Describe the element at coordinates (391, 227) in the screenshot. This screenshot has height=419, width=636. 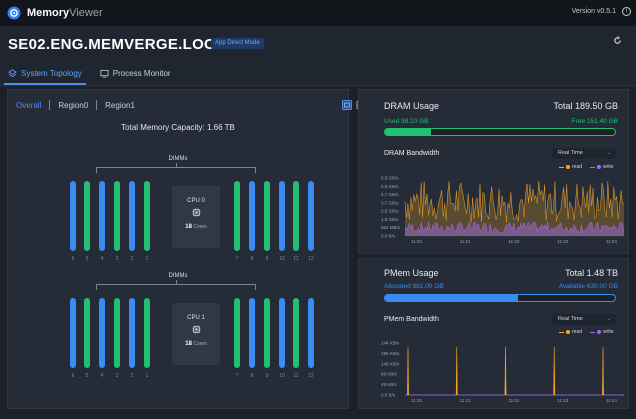
I see `y-tick-label: 954 MB/s` at that location.